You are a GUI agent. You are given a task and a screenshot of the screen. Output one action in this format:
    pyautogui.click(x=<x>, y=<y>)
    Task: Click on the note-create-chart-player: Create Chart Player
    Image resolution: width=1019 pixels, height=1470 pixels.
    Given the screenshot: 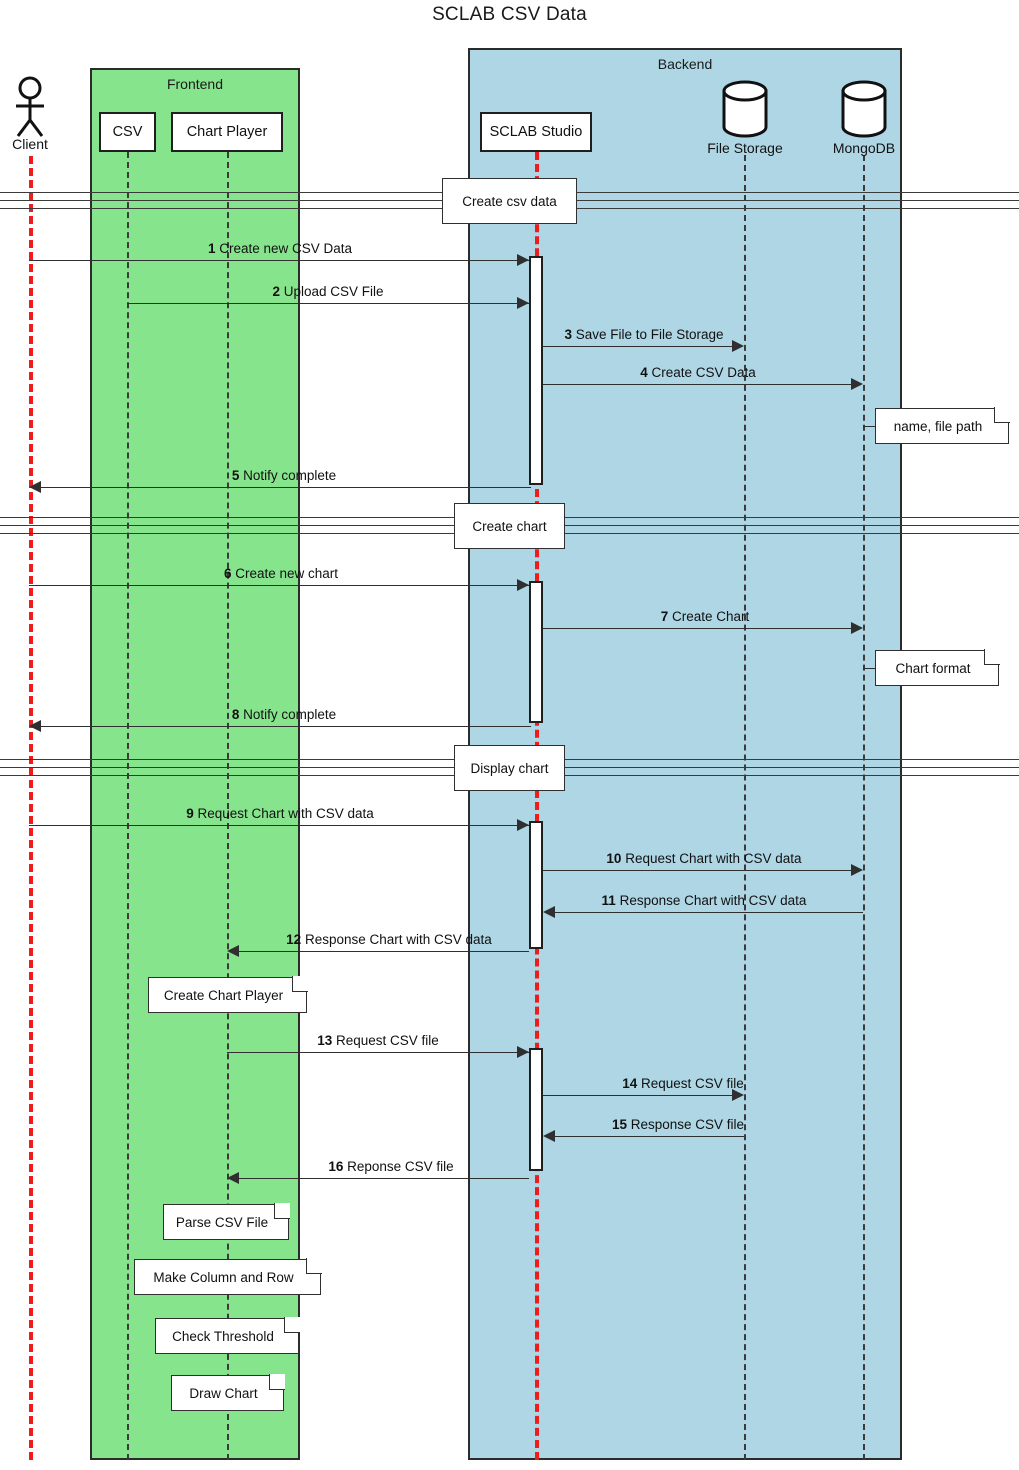 What is the action you would take?
    pyautogui.click(x=228, y=994)
    